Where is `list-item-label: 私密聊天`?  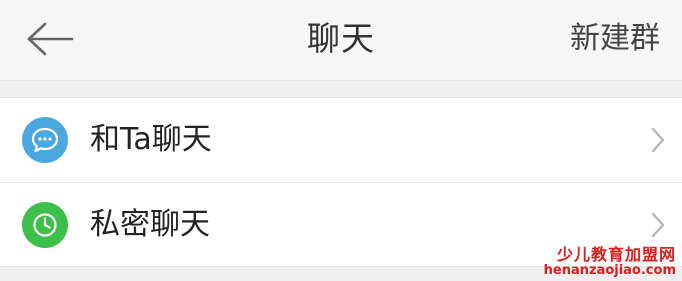
list-item-label: 私密聊天 is located at coordinates (150, 224).